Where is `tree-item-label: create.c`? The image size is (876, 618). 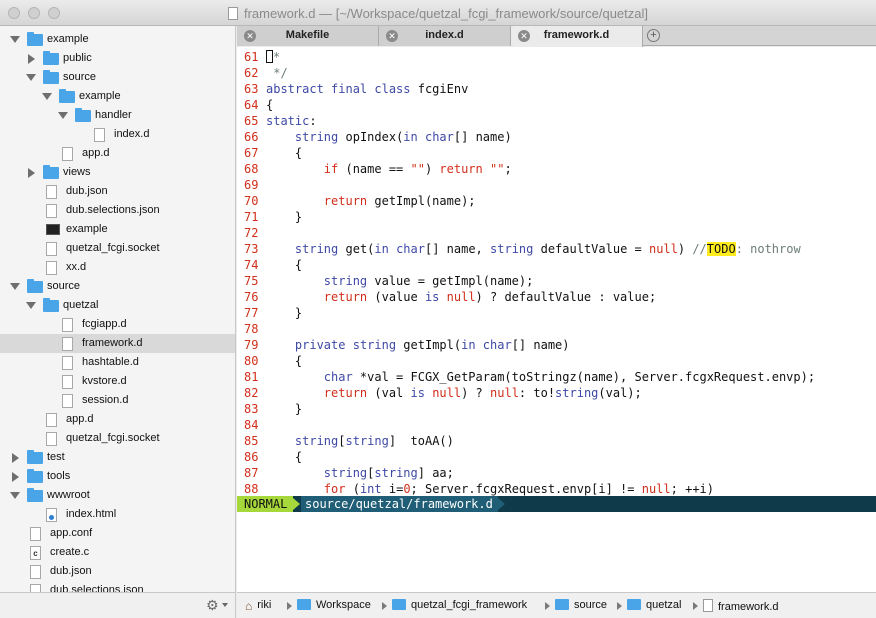
tree-item-label: create.c is located at coordinates (70, 552).